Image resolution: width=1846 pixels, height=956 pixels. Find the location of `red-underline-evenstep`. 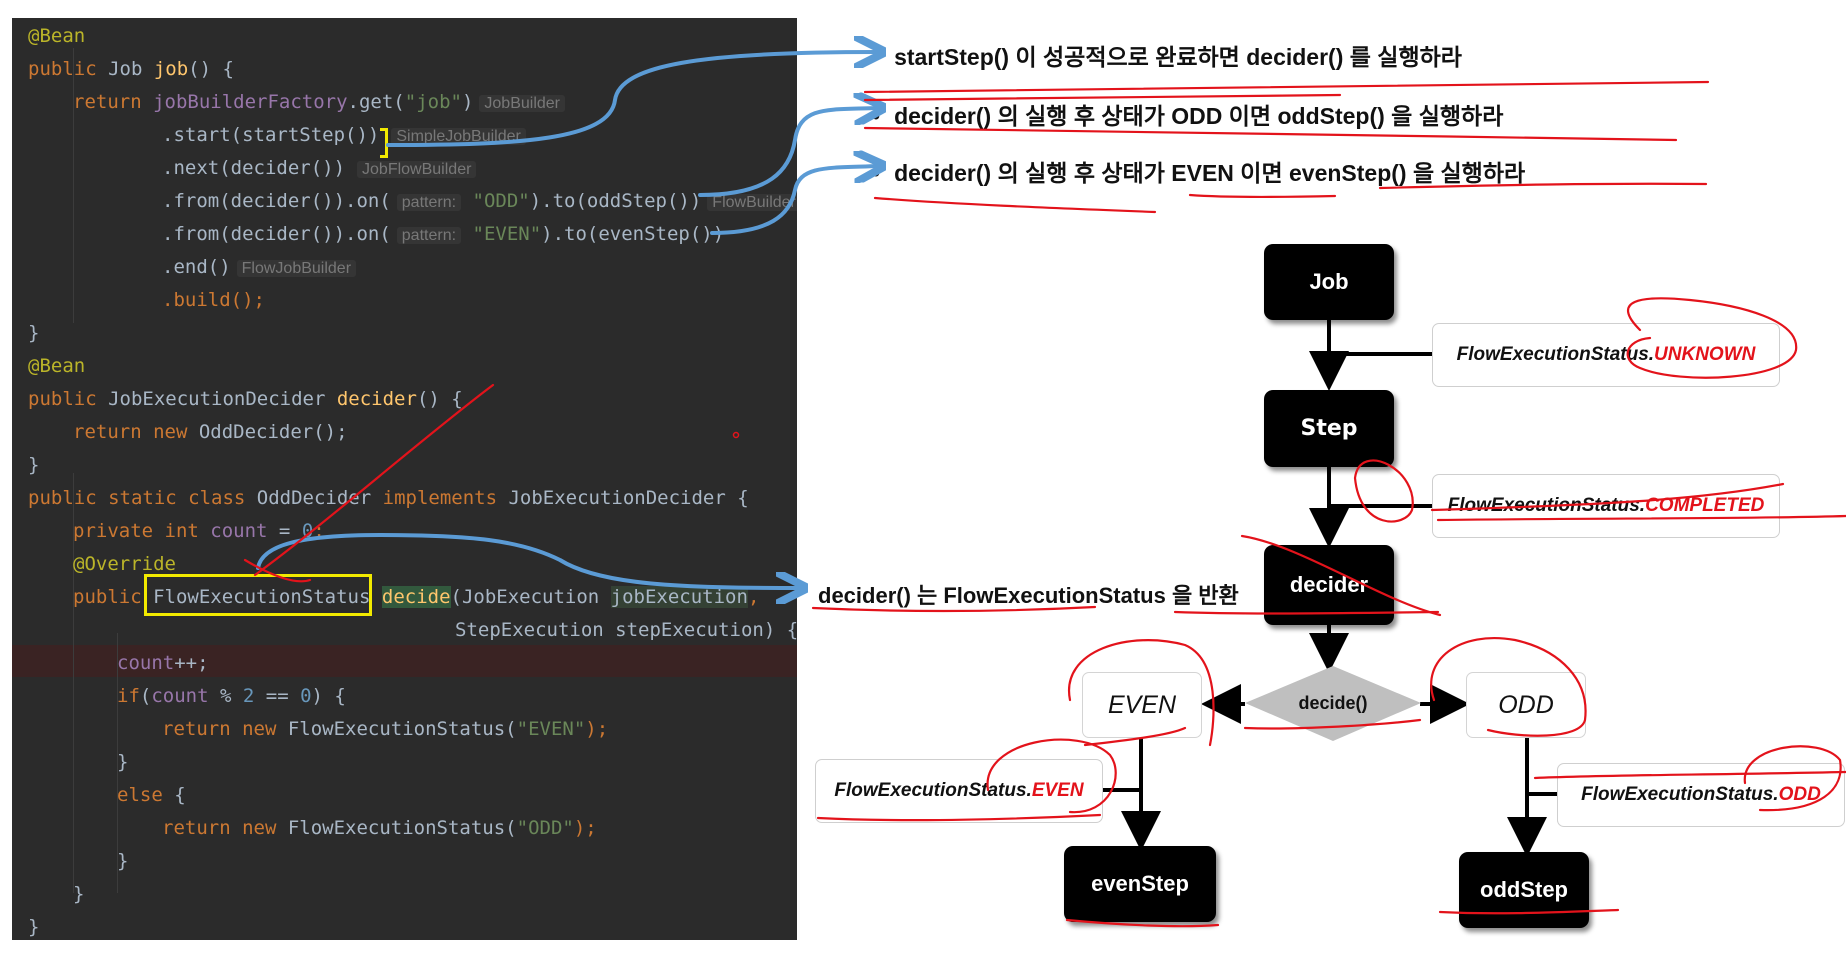

red-underline-evenstep is located at coordinates (1142, 923).